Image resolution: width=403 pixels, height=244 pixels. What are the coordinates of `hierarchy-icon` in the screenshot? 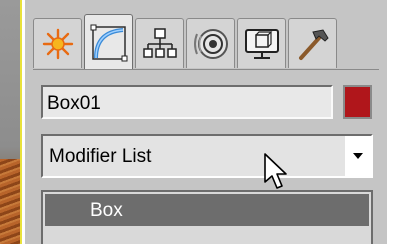 It's located at (159, 42).